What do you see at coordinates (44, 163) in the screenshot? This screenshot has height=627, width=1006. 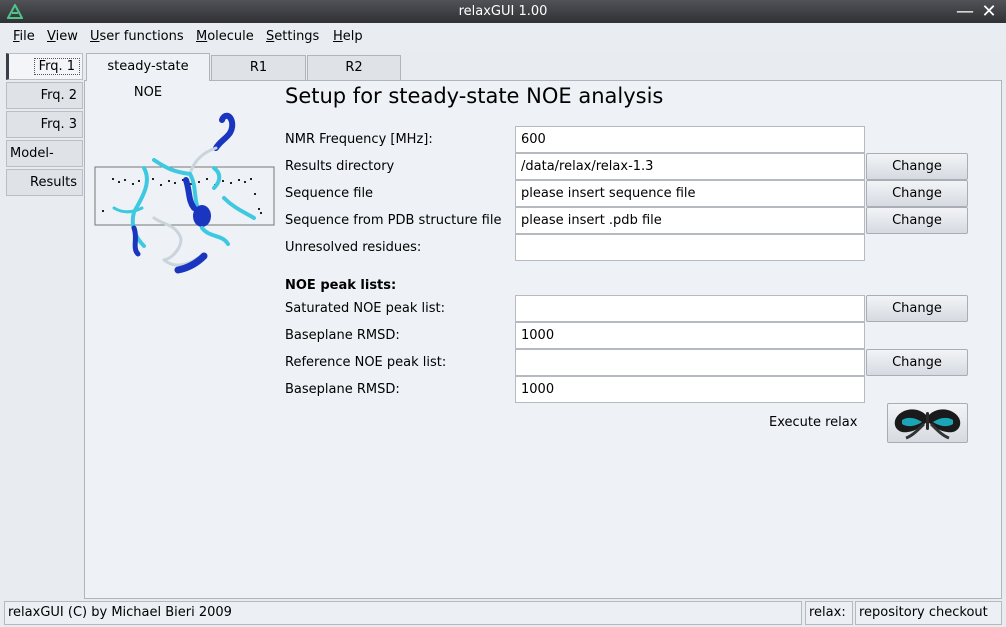 I see `left-tab-model-free: Model-free` at bounding box center [44, 163].